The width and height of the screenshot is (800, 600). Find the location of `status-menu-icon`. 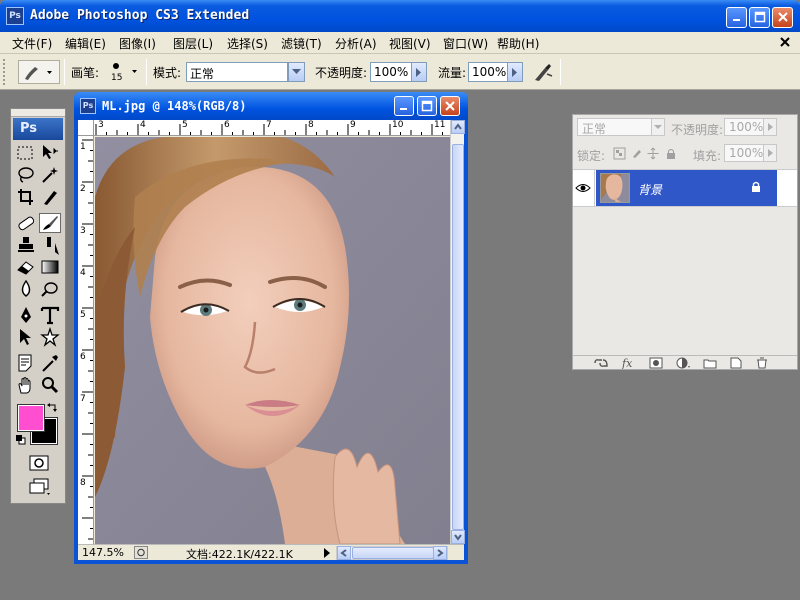

status-menu-icon is located at coordinates (327, 553).